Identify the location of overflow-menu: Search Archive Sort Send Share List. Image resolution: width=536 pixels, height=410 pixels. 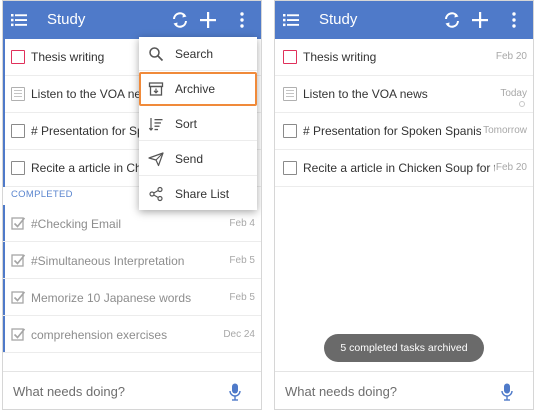
(198, 123).